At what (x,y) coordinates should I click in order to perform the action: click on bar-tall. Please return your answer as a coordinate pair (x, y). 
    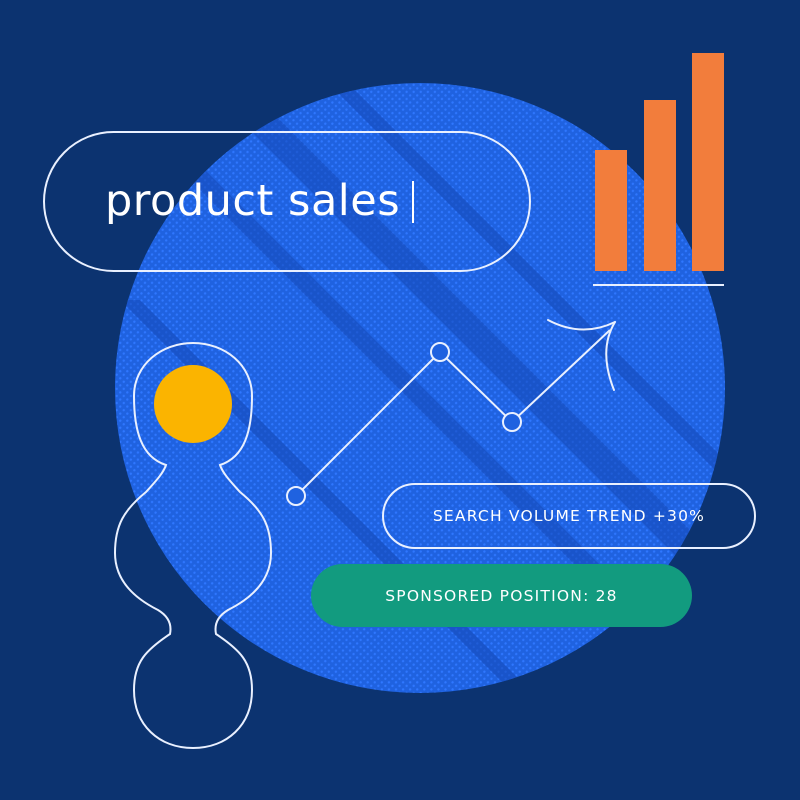
    Looking at the image, I should click on (708, 162).